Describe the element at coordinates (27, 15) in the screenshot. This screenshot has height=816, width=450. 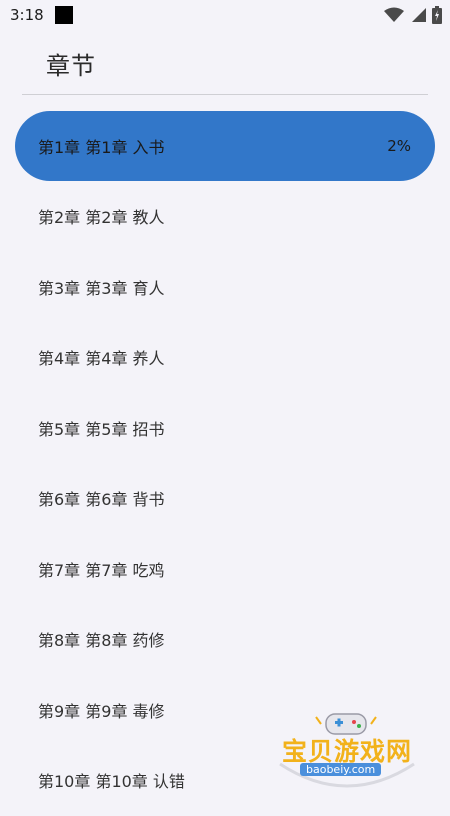
I see `status-time: 3:18` at that location.